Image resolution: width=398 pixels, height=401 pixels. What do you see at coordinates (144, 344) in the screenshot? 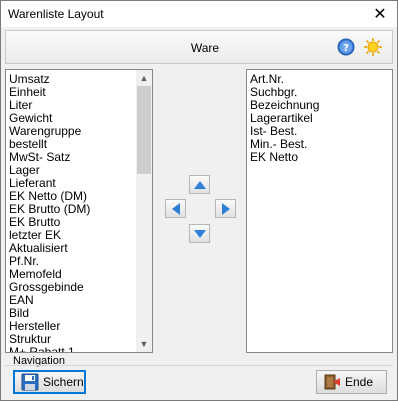
I see `scroll-down-icon: ▼` at bounding box center [144, 344].